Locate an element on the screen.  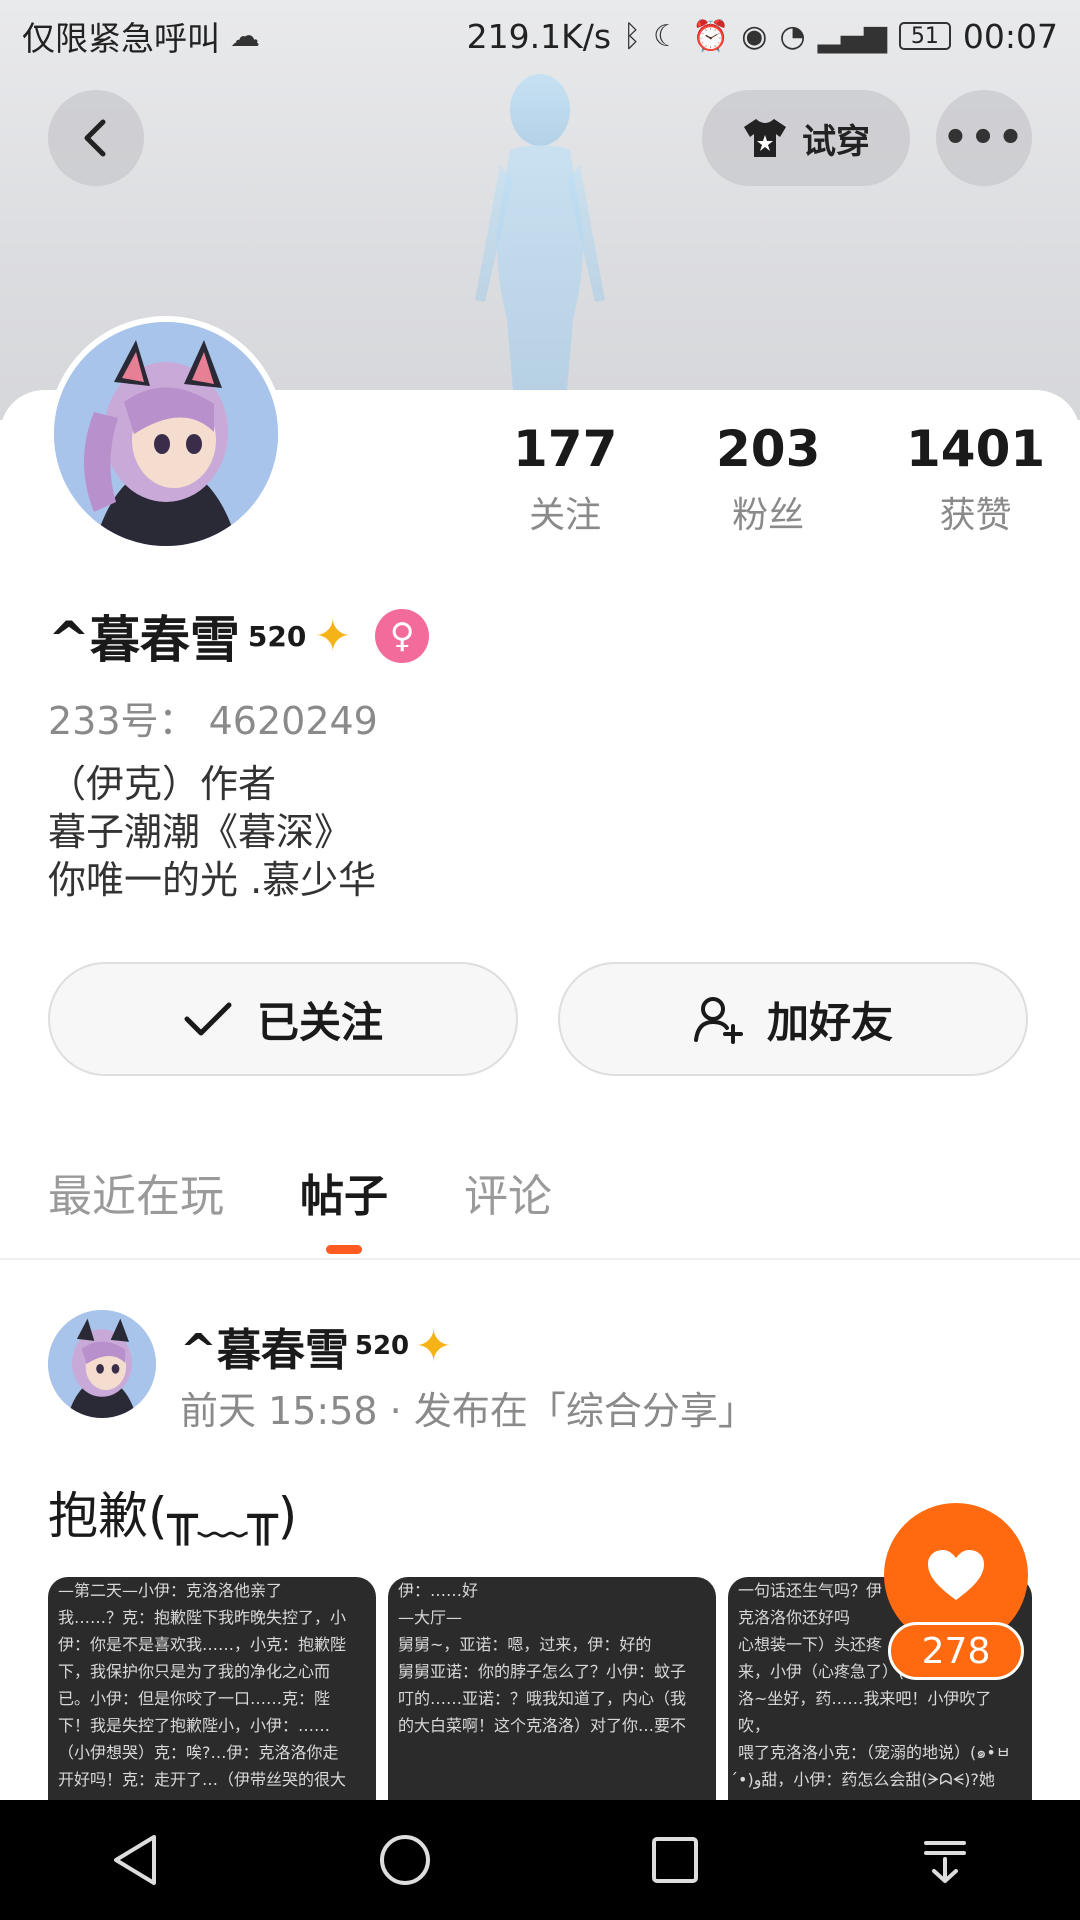
more-dots-icon: ••• is located at coordinates (984, 138).